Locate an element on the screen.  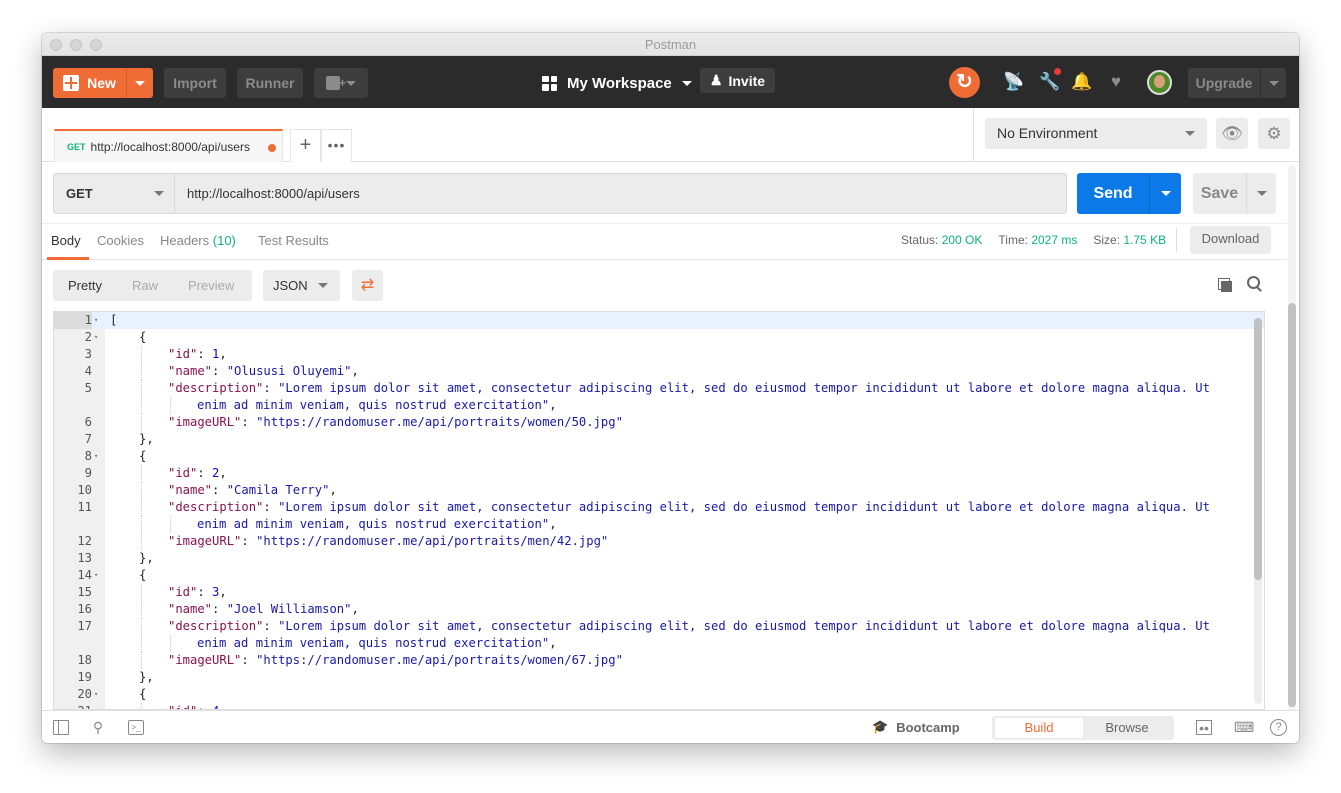
new-button: New is located at coordinates (103, 83).